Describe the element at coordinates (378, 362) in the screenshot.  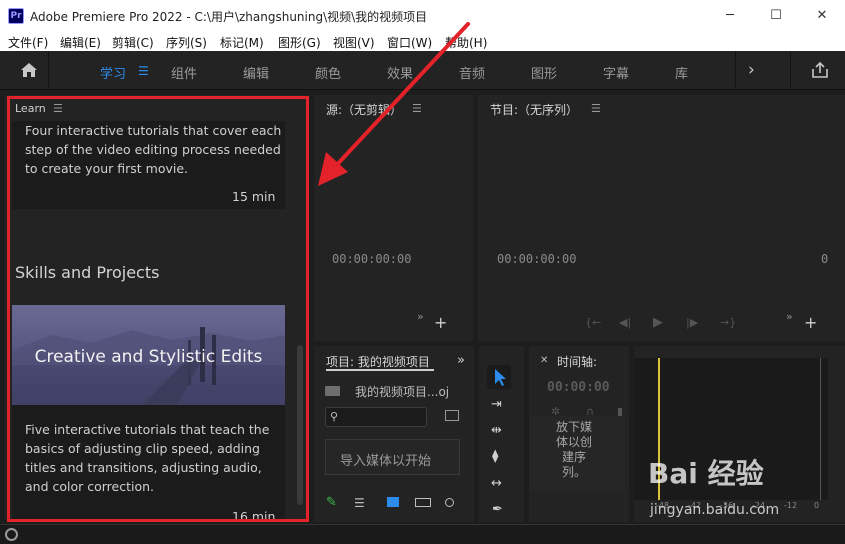
I see `project-panel-title: 项目: 我的视频项目` at that location.